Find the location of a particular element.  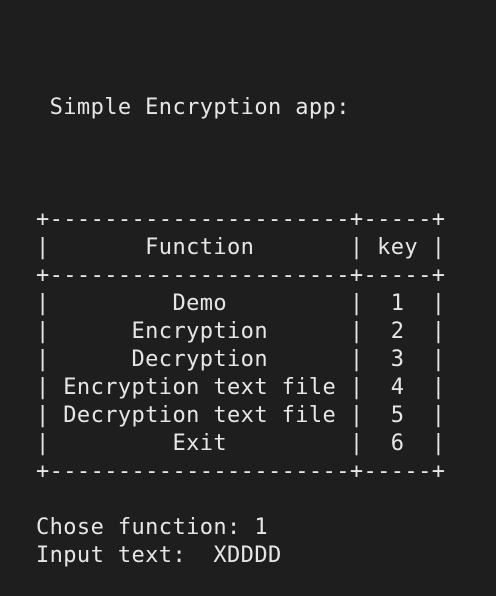

table-row: | Encryption text file | 4 | is located at coordinates (241, 387).